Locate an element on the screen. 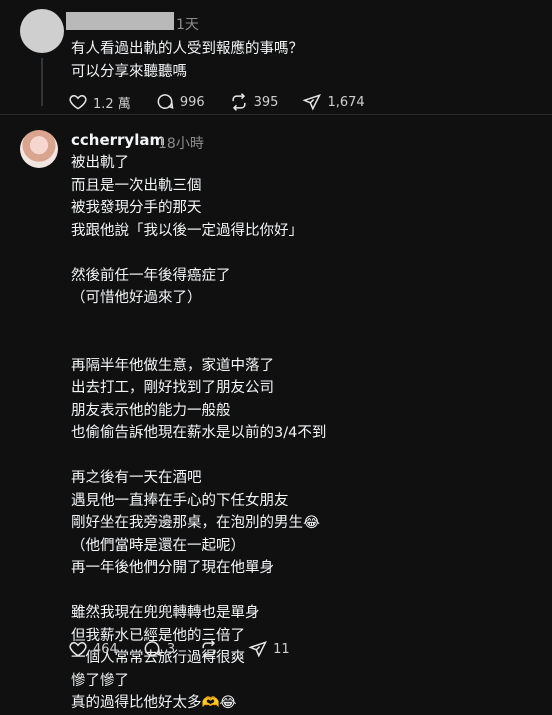 The image size is (552, 715). share-button: 1,674 is located at coordinates (333, 102).